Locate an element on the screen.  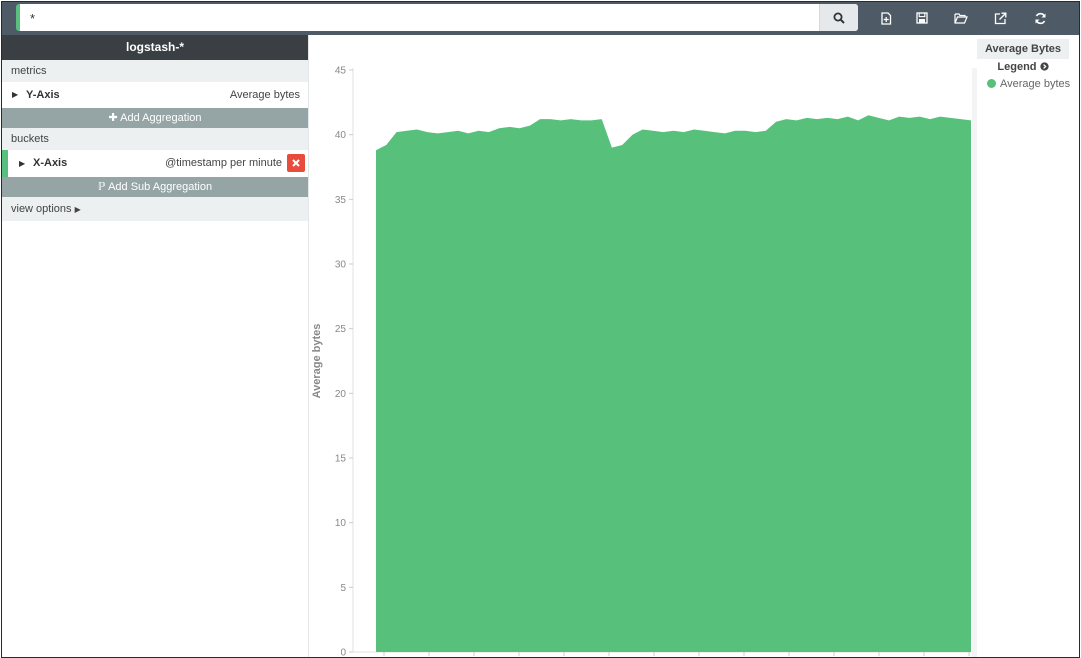
legend-item-label: Average bytes is located at coordinates (1035, 84).